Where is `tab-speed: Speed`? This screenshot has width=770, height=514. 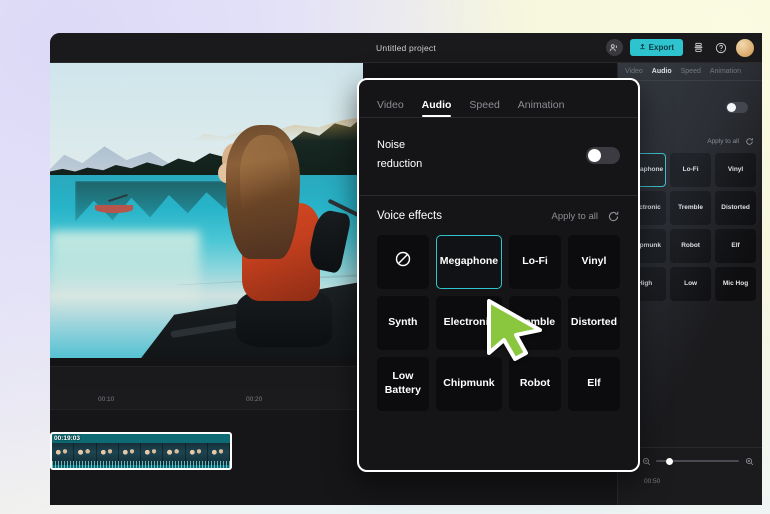 tab-speed: Speed is located at coordinates (691, 71).